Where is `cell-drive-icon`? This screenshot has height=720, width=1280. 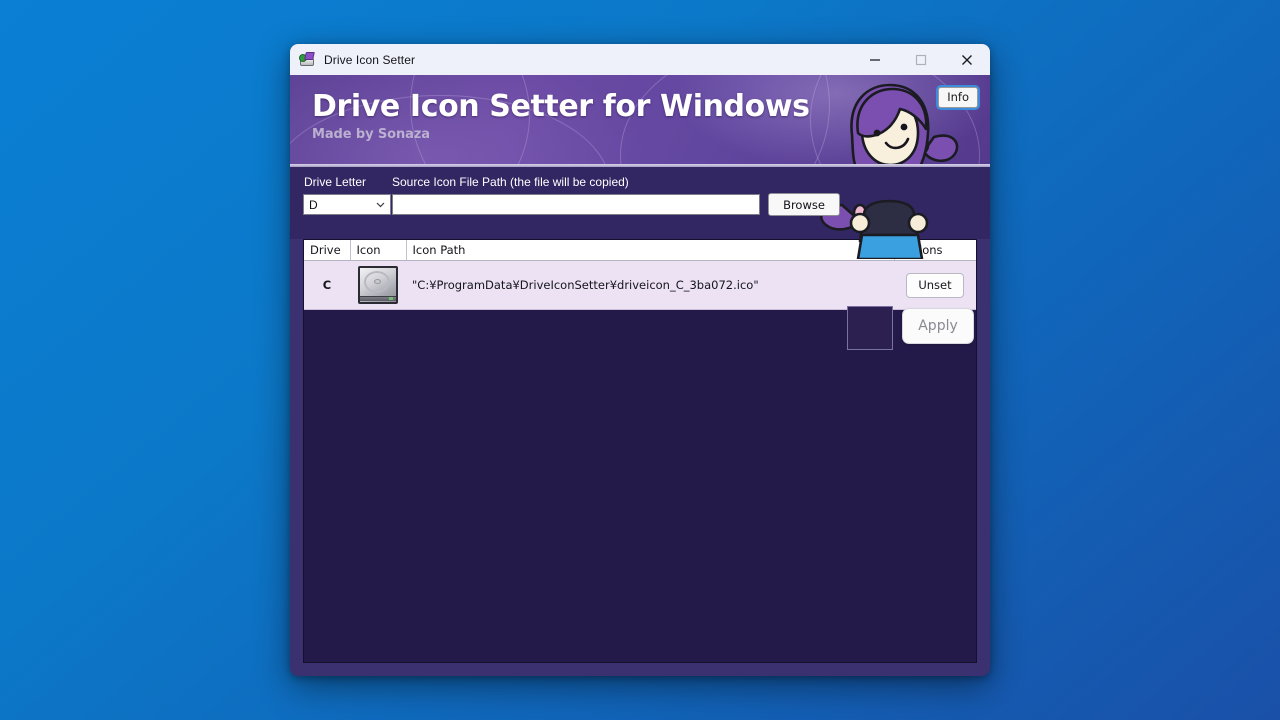
cell-drive-icon is located at coordinates (378, 285).